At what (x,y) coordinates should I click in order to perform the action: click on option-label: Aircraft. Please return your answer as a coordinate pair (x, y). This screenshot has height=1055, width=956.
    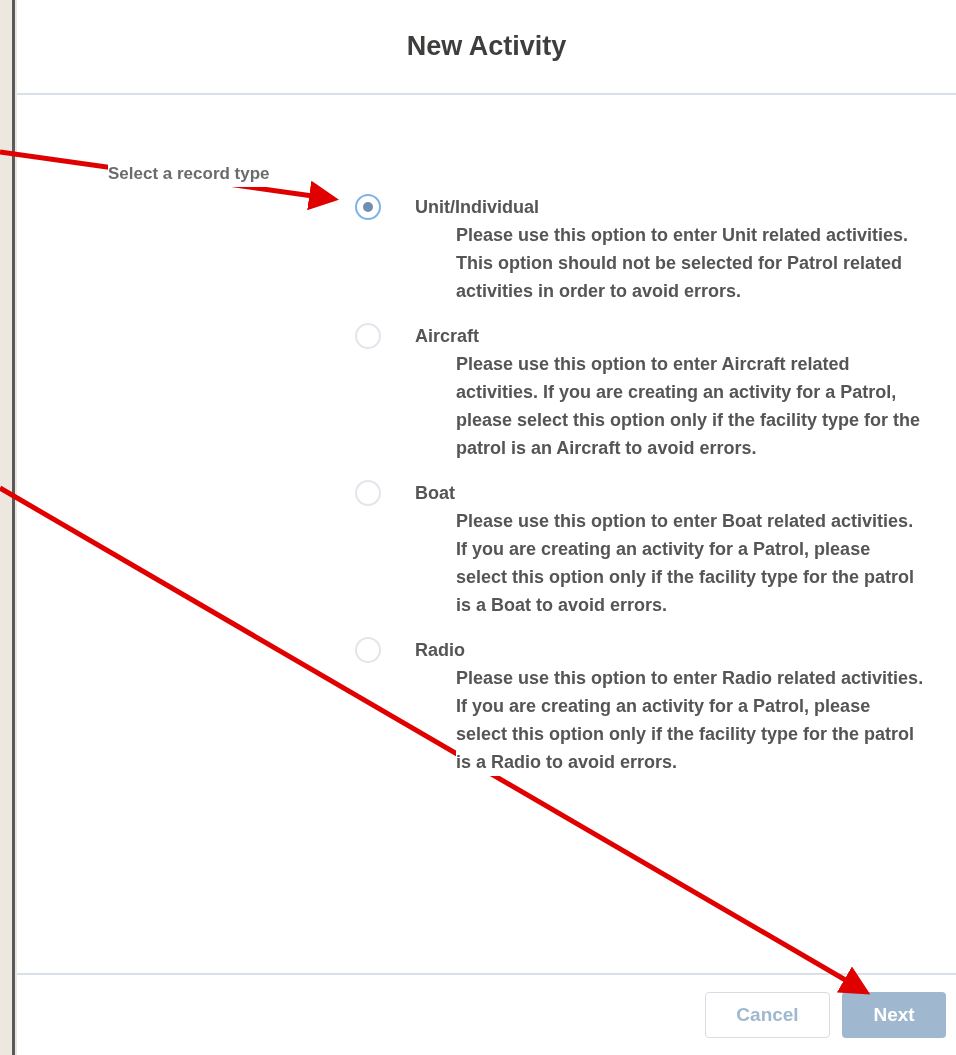
    Looking at the image, I should click on (447, 336).